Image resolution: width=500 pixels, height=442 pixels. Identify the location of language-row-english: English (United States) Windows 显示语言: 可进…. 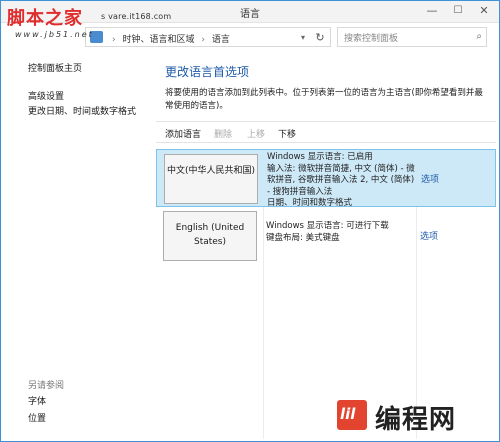
(326, 236).